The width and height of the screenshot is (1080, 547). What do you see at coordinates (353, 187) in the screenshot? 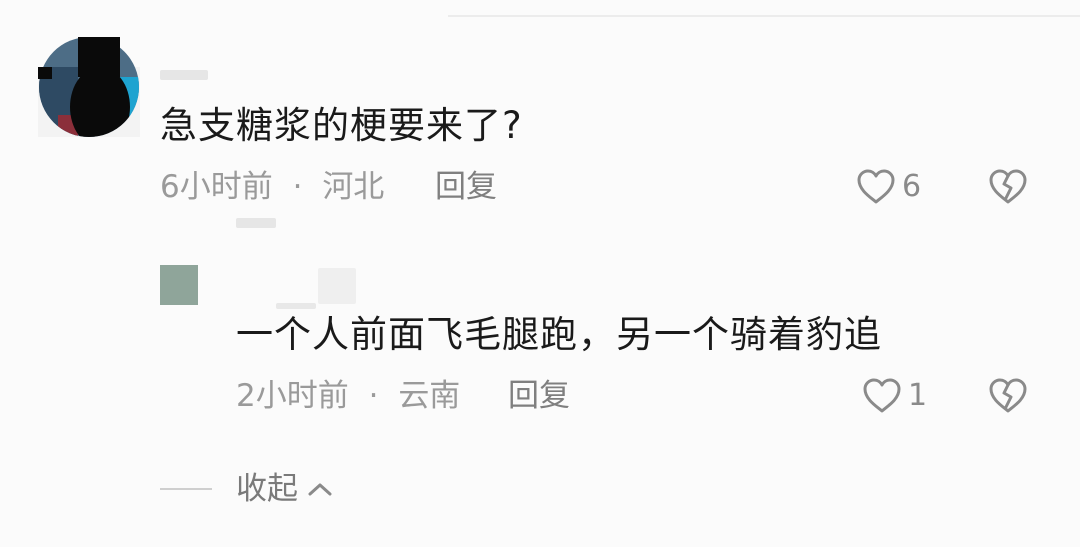
I see `comment-location: 河北` at bounding box center [353, 187].